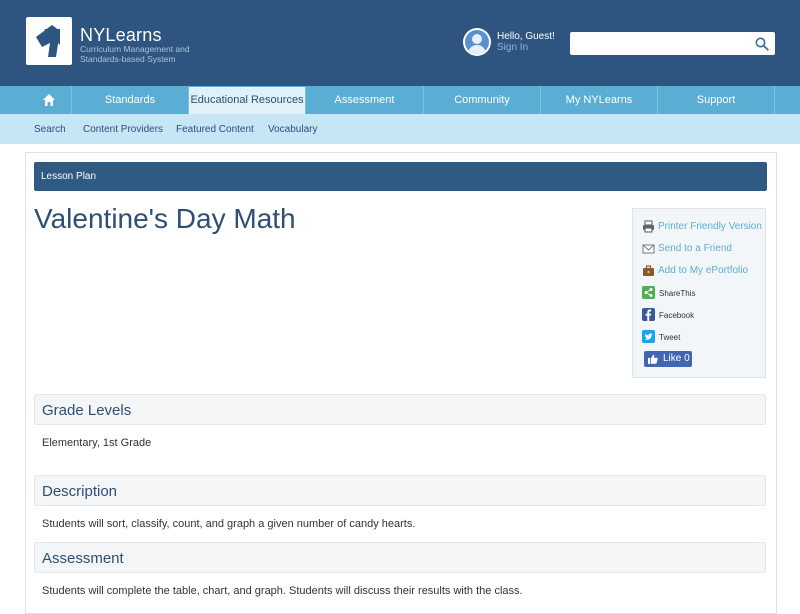 The width and height of the screenshot is (800, 614). Describe the element at coordinates (648, 249) in the screenshot. I see `envelope-icon` at that location.